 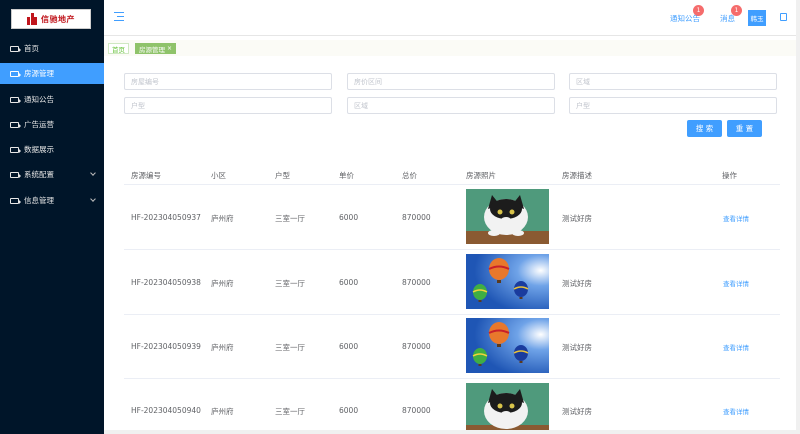 What do you see at coordinates (451, 81) in the screenshot?
I see `price-range-input` at bounding box center [451, 81].